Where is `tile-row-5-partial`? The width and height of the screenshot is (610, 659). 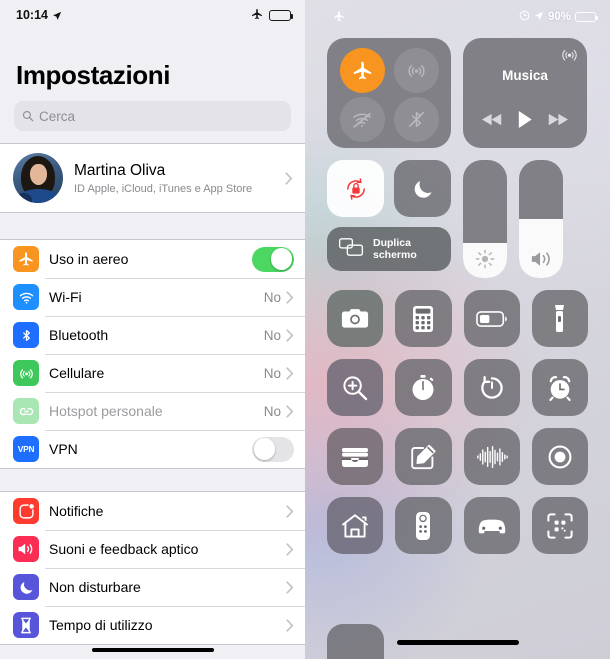 tile-row-5-partial is located at coordinates (355, 641).